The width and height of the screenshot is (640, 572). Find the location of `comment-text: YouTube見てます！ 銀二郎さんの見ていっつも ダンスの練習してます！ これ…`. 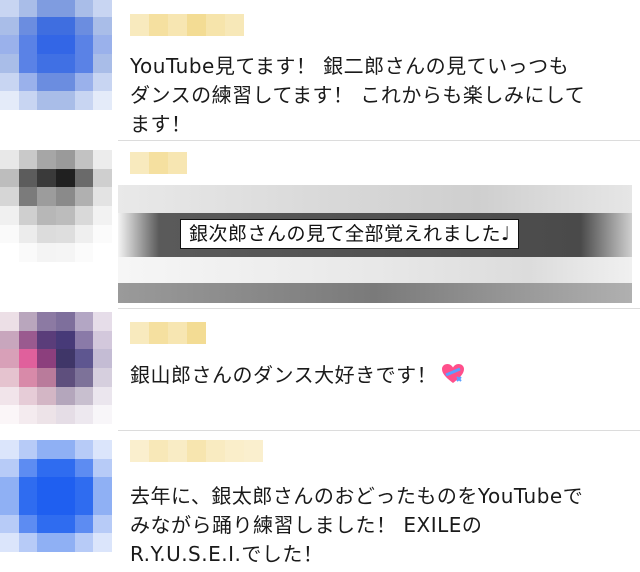

comment-text: YouTube見てます！ 銀二郎さんの見ていっつも ダンスの練習してます！ これ… is located at coordinates (358, 95).